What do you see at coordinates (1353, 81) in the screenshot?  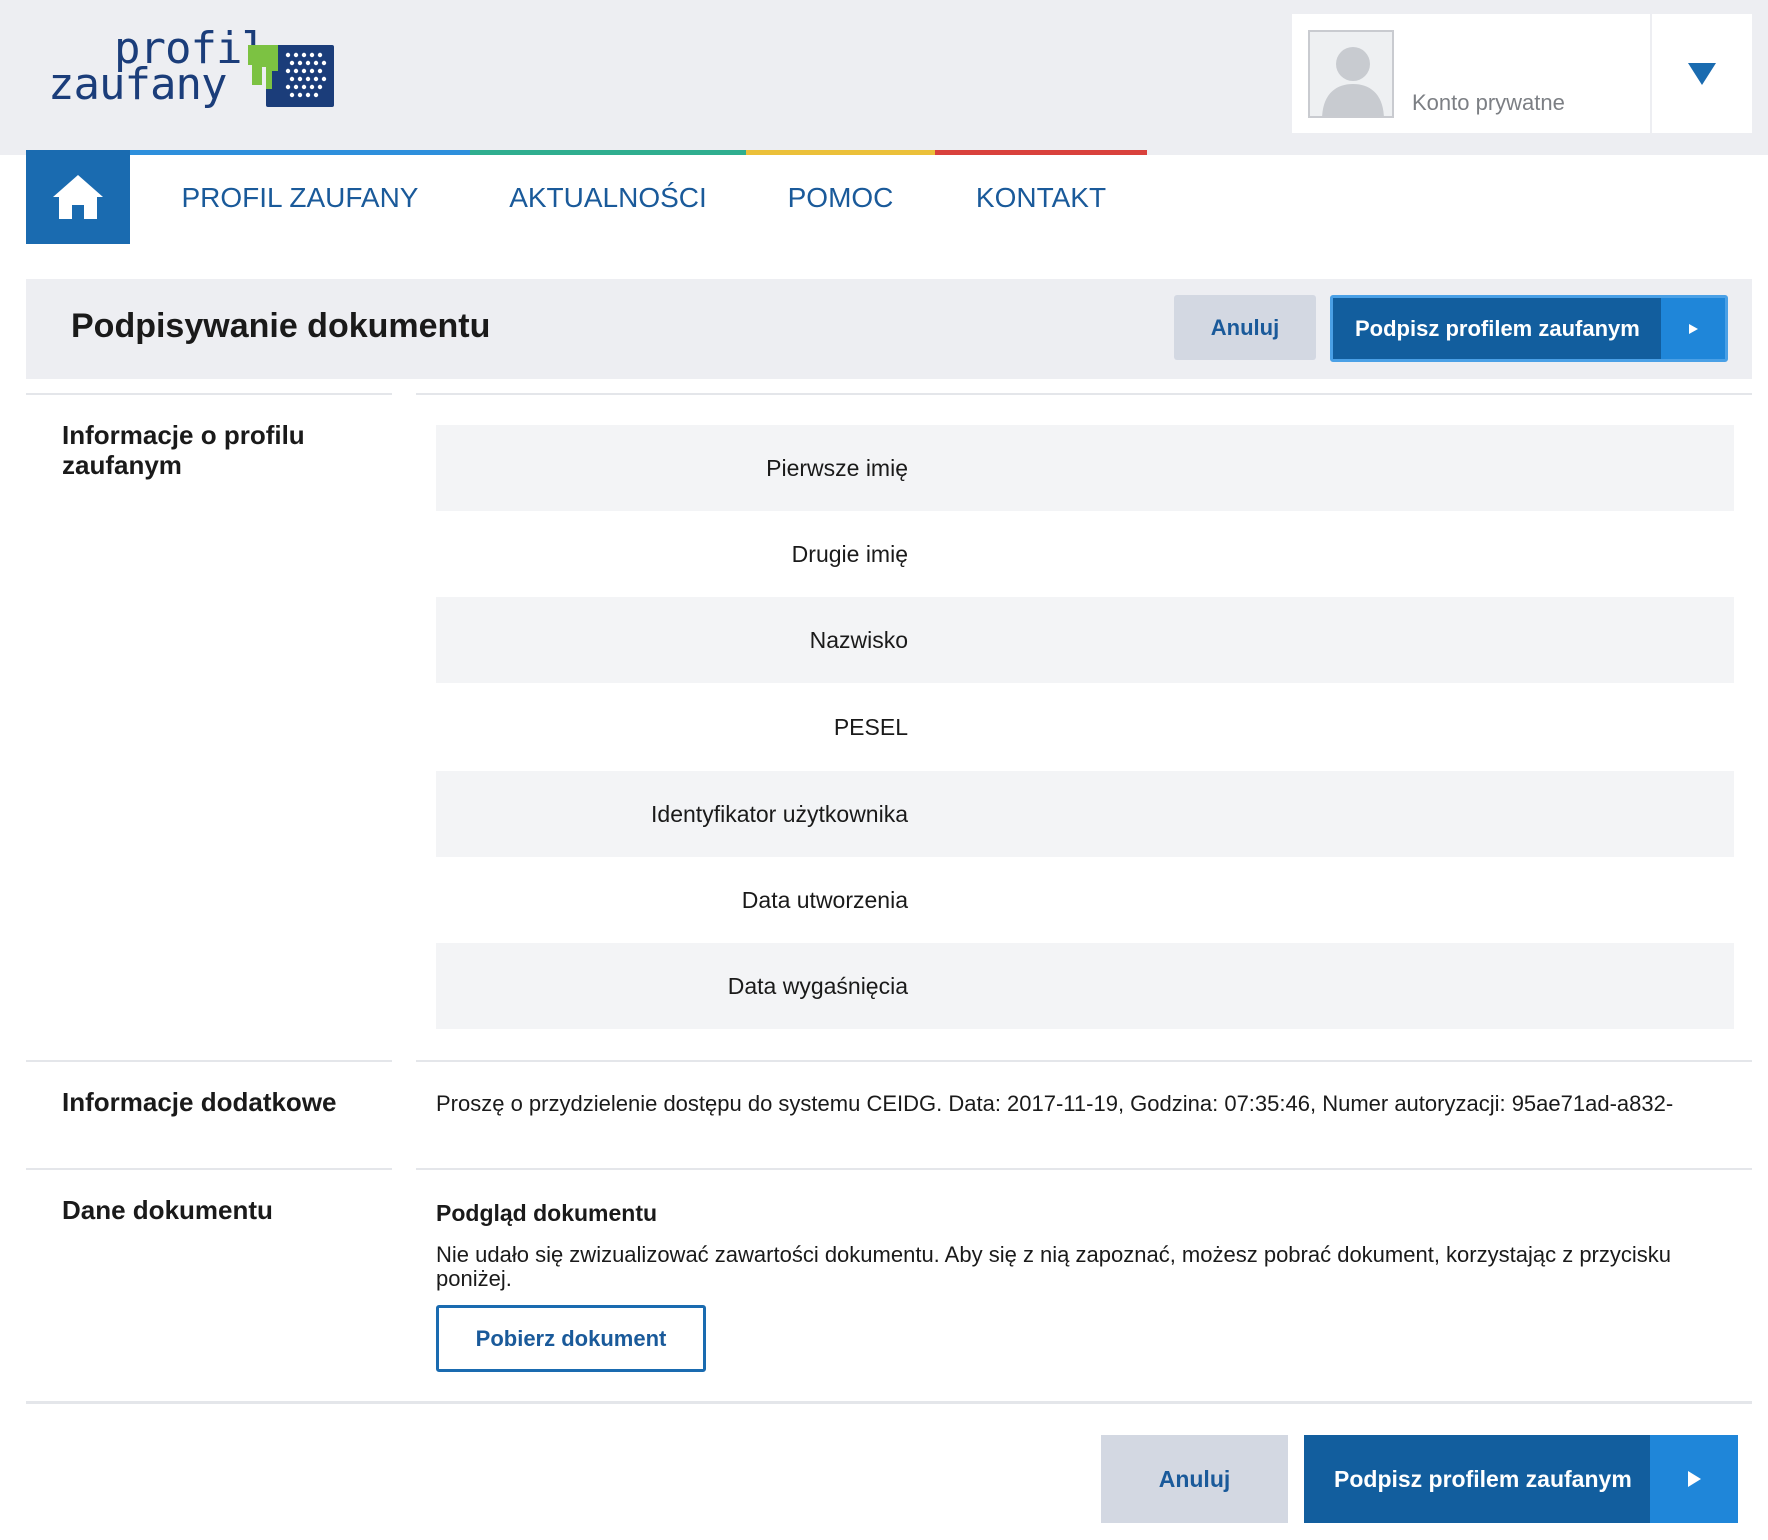 I see `user-avatar-icon` at bounding box center [1353, 81].